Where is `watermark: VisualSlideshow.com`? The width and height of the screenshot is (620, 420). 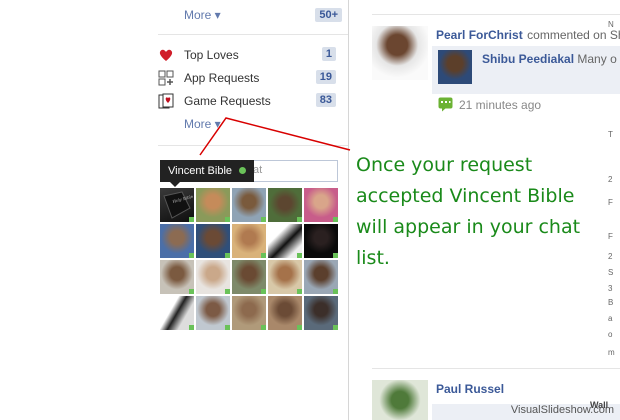 watermark: VisualSlideshow.com is located at coordinates (562, 410).